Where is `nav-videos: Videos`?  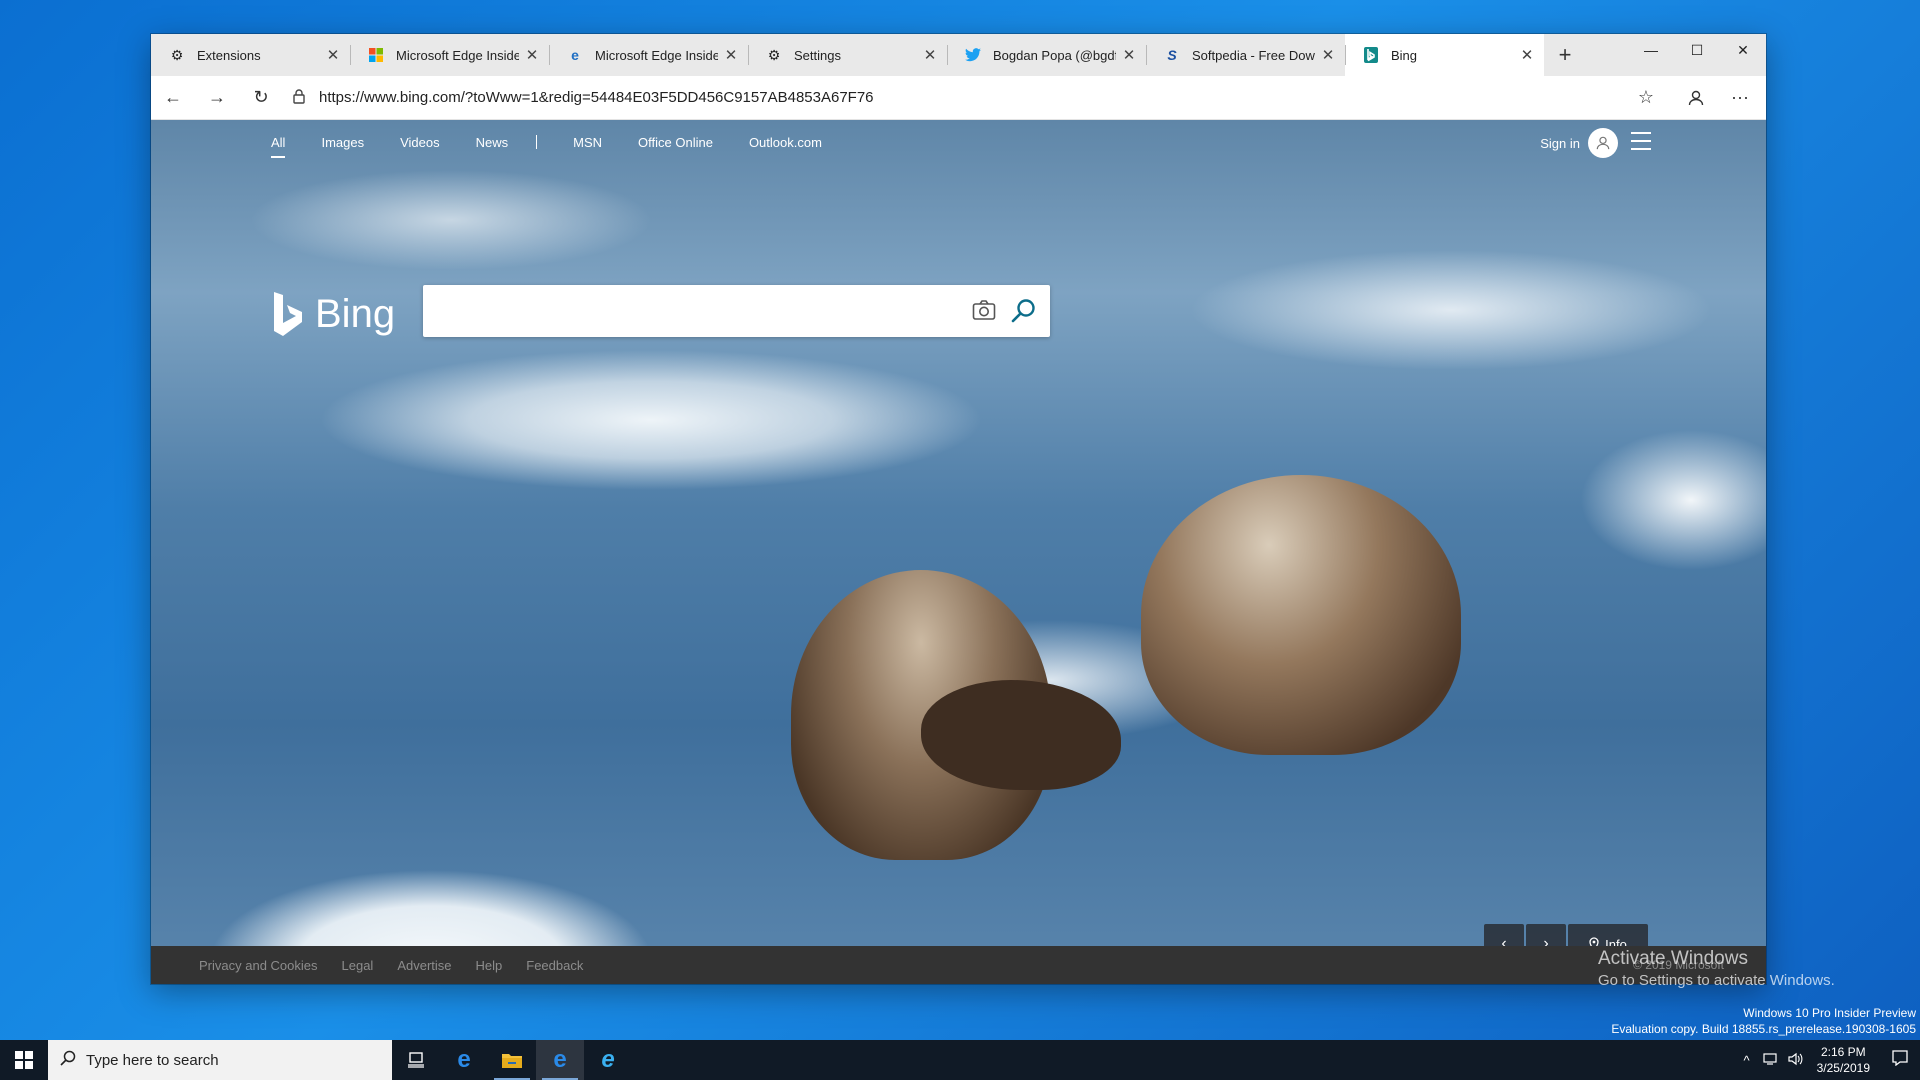
nav-videos: Videos is located at coordinates (420, 142).